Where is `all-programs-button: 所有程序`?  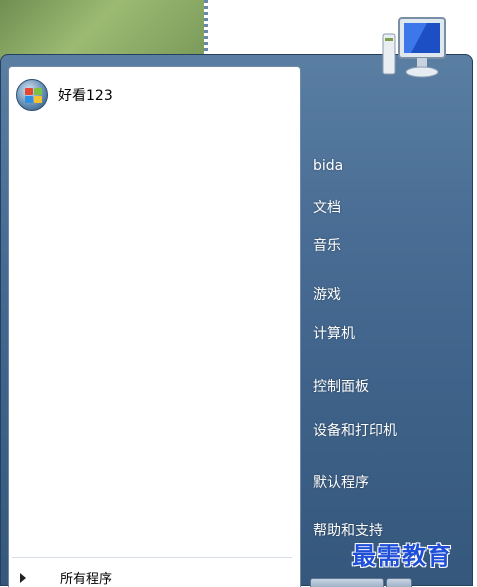
all-programs-button: 所有程序 is located at coordinates (62, 578).